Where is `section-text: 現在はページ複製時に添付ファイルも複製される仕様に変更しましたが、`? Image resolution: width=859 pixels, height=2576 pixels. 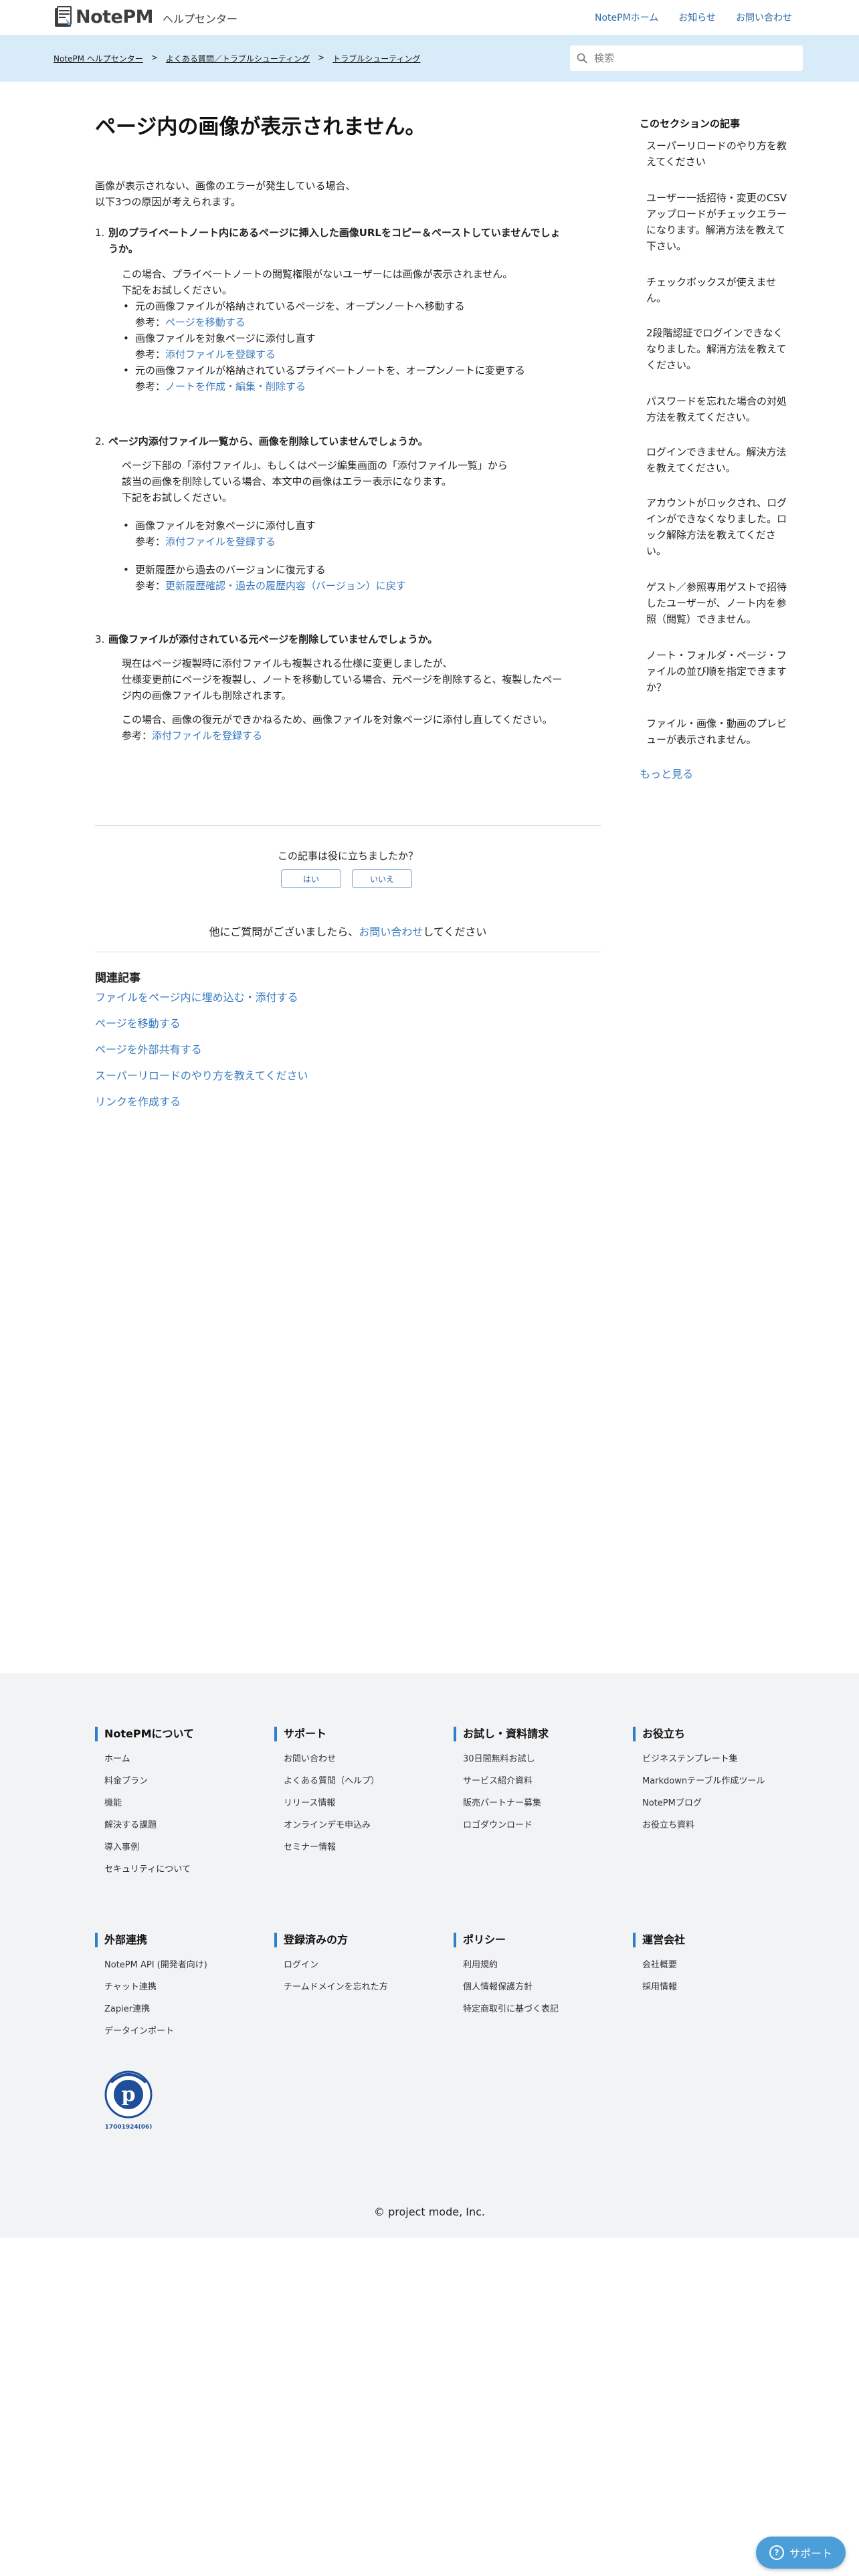
section-text: 現在はページ複製時に添付ファイルも複製される仕様に変更しましたが、 is located at coordinates (288, 663).